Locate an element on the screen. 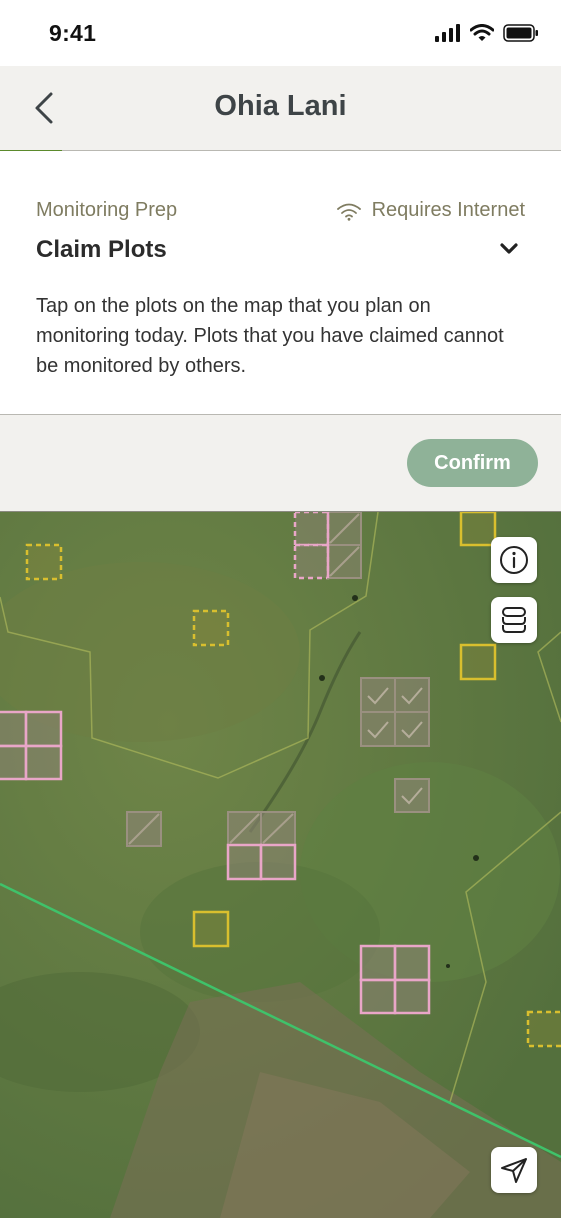 The width and height of the screenshot is (561, 1218). layers-icon is located at coordinates (514, 620).